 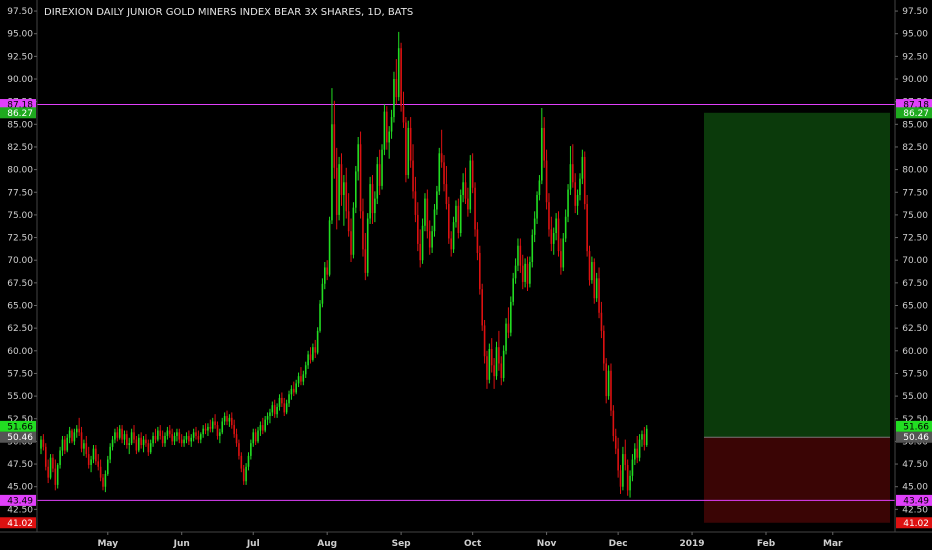 I want to click on y-tick-label-left: 95.00, so click(x=20, y=35).